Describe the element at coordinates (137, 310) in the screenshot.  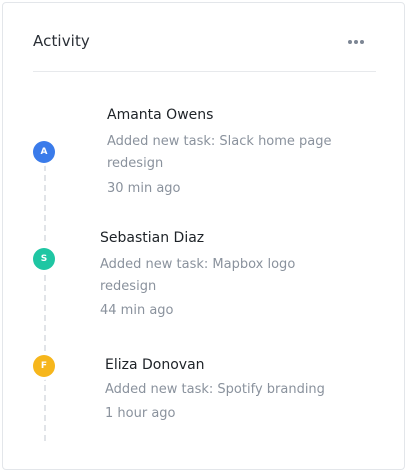
I see `activity-time: 44 min ago` at that location.